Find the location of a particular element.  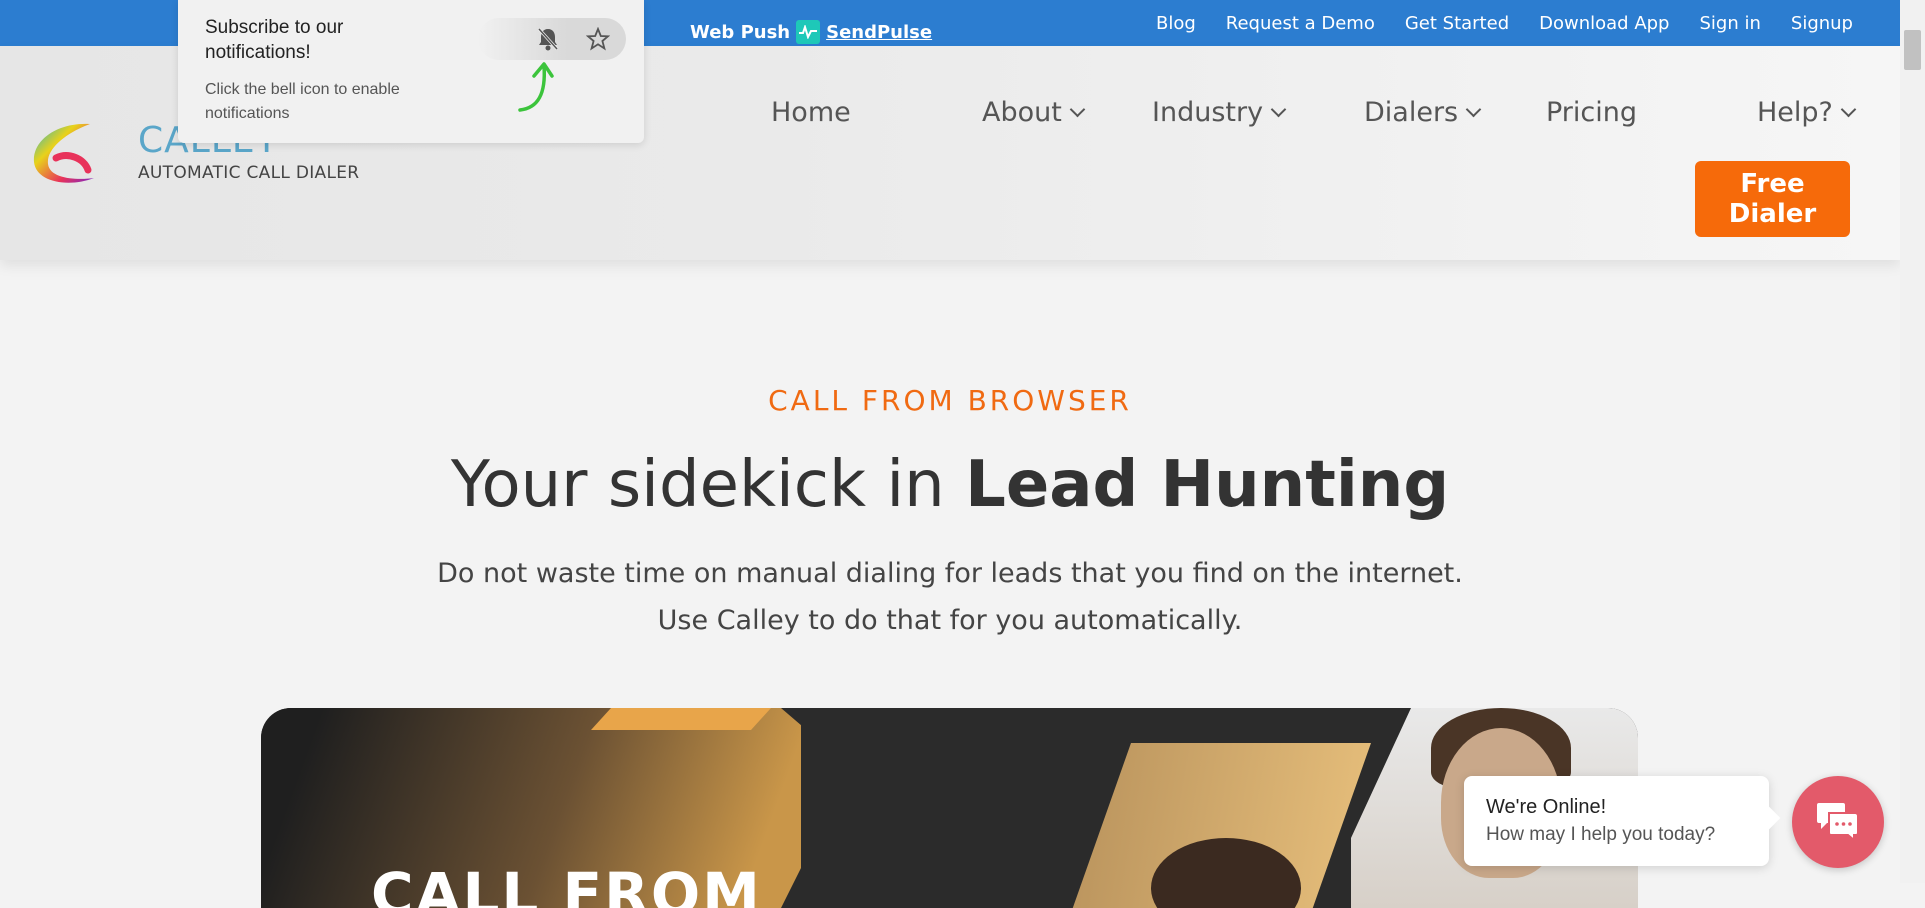

arrow-icon is located at coordinates (536, 87).